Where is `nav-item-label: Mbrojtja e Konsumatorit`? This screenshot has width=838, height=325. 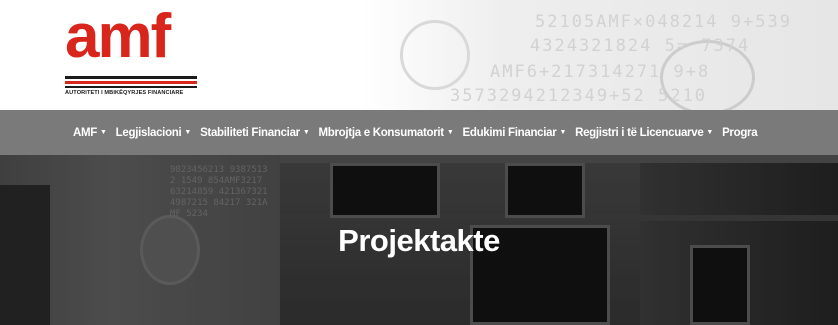 nav-item-label: Mbrojtja e Konsumatorit is located at coordinates (381, 132).